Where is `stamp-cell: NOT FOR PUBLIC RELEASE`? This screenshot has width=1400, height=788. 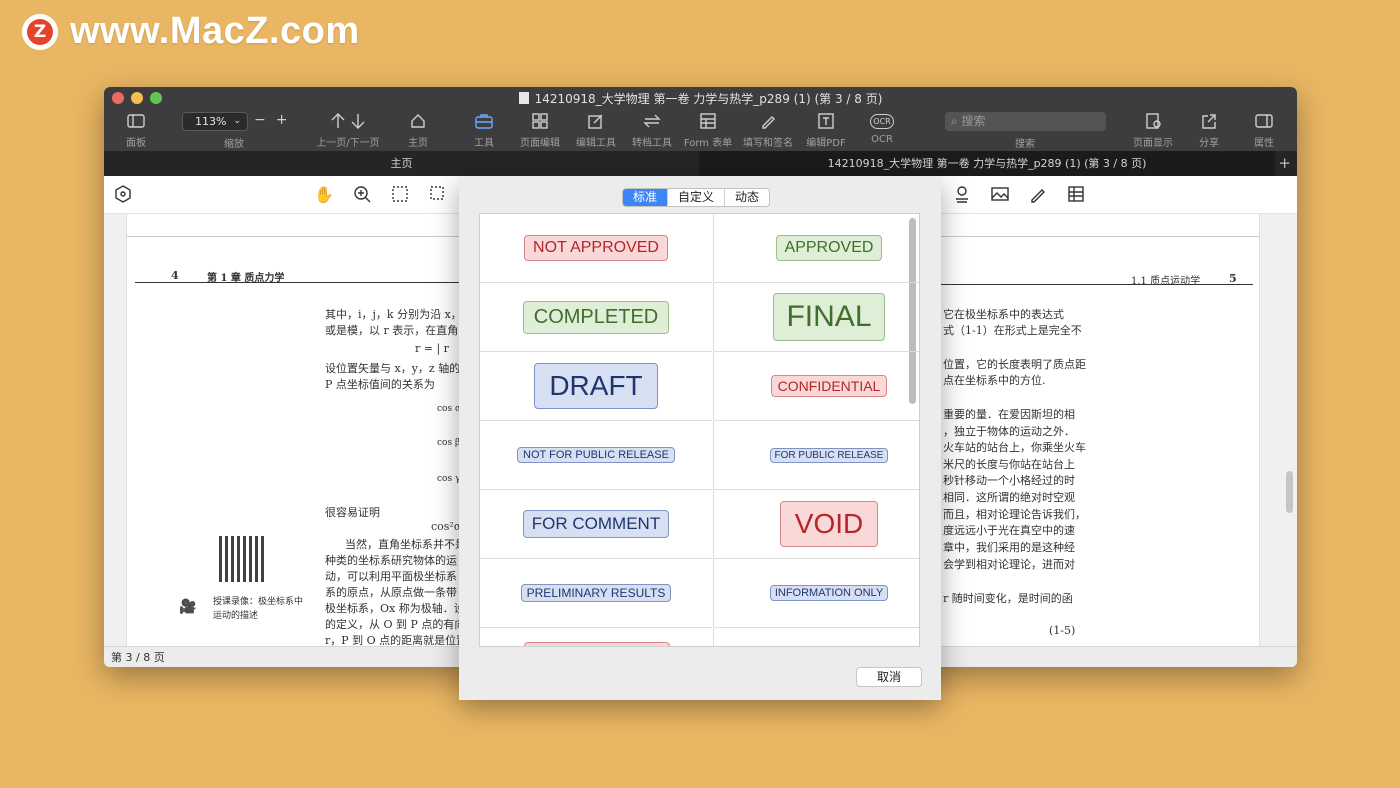 stamp-cell: NOT FOR PUBLIC RELEASE is located at coordinates (596, 455).